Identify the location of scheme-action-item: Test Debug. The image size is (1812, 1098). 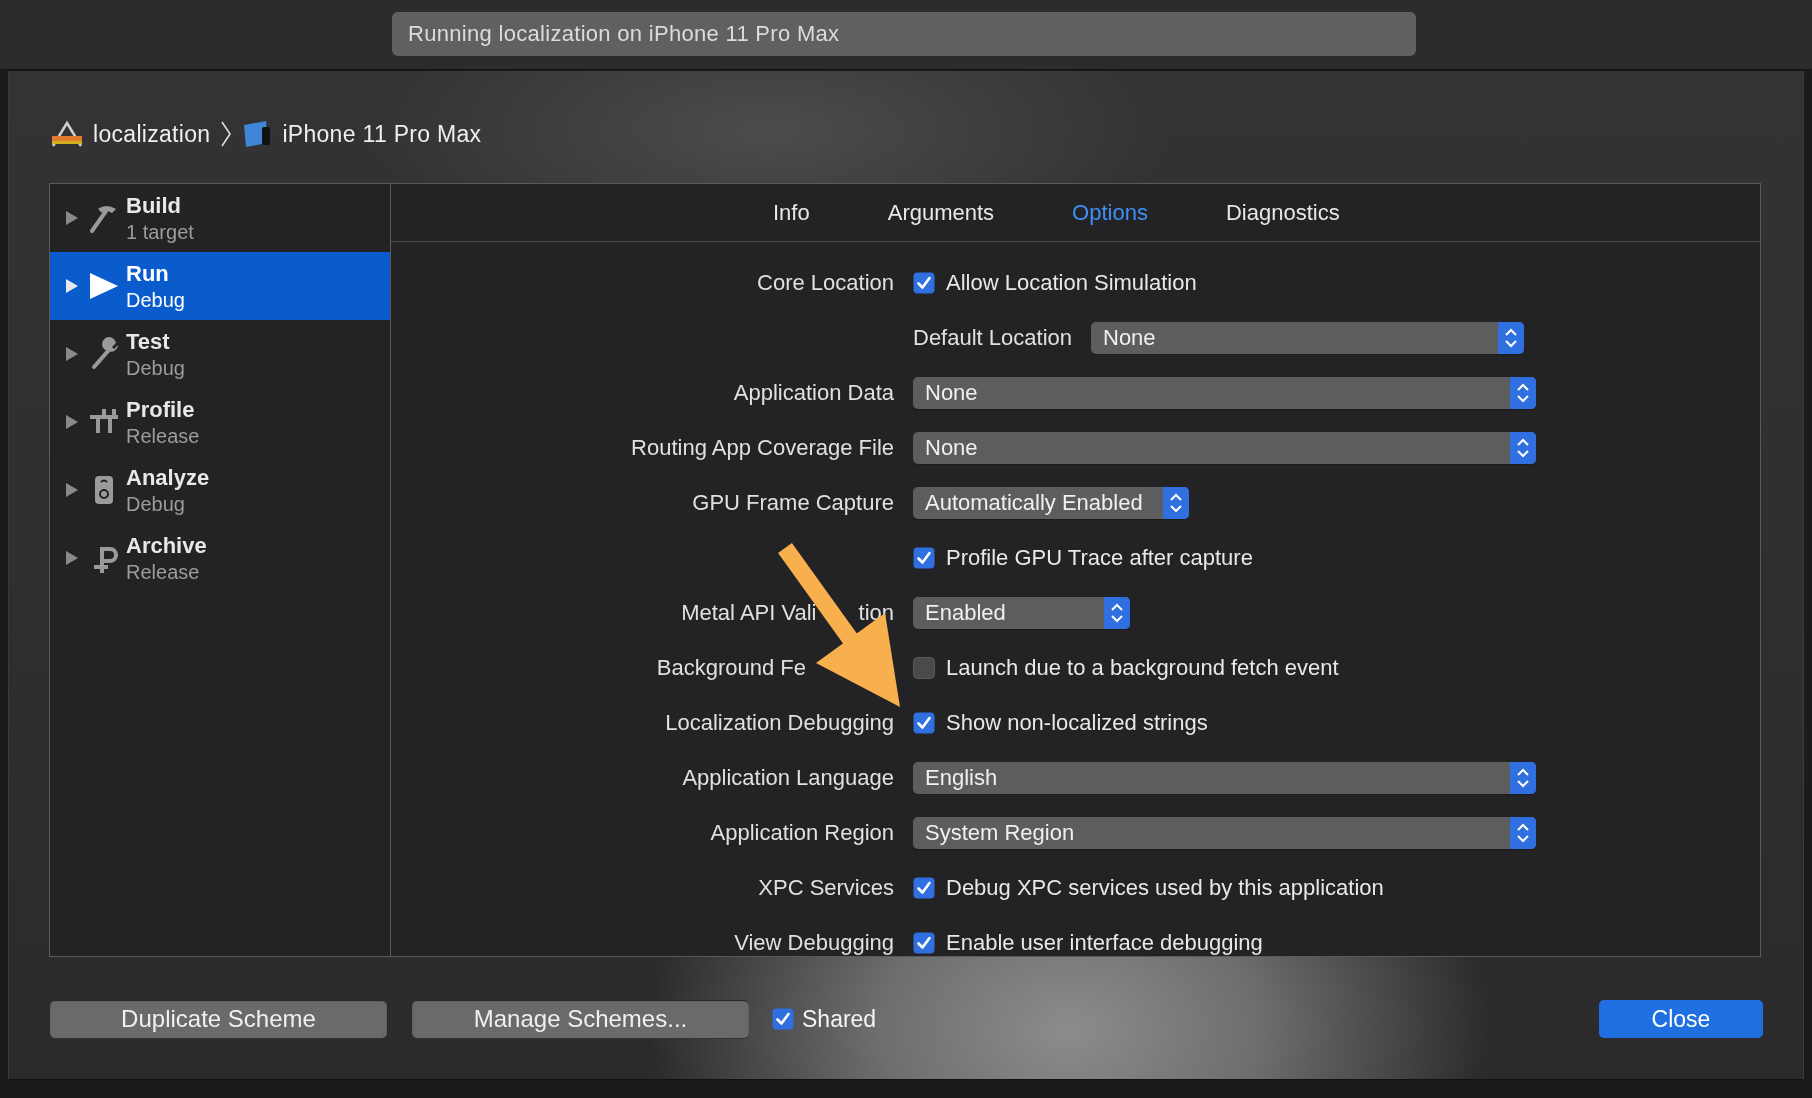
(220, 354).